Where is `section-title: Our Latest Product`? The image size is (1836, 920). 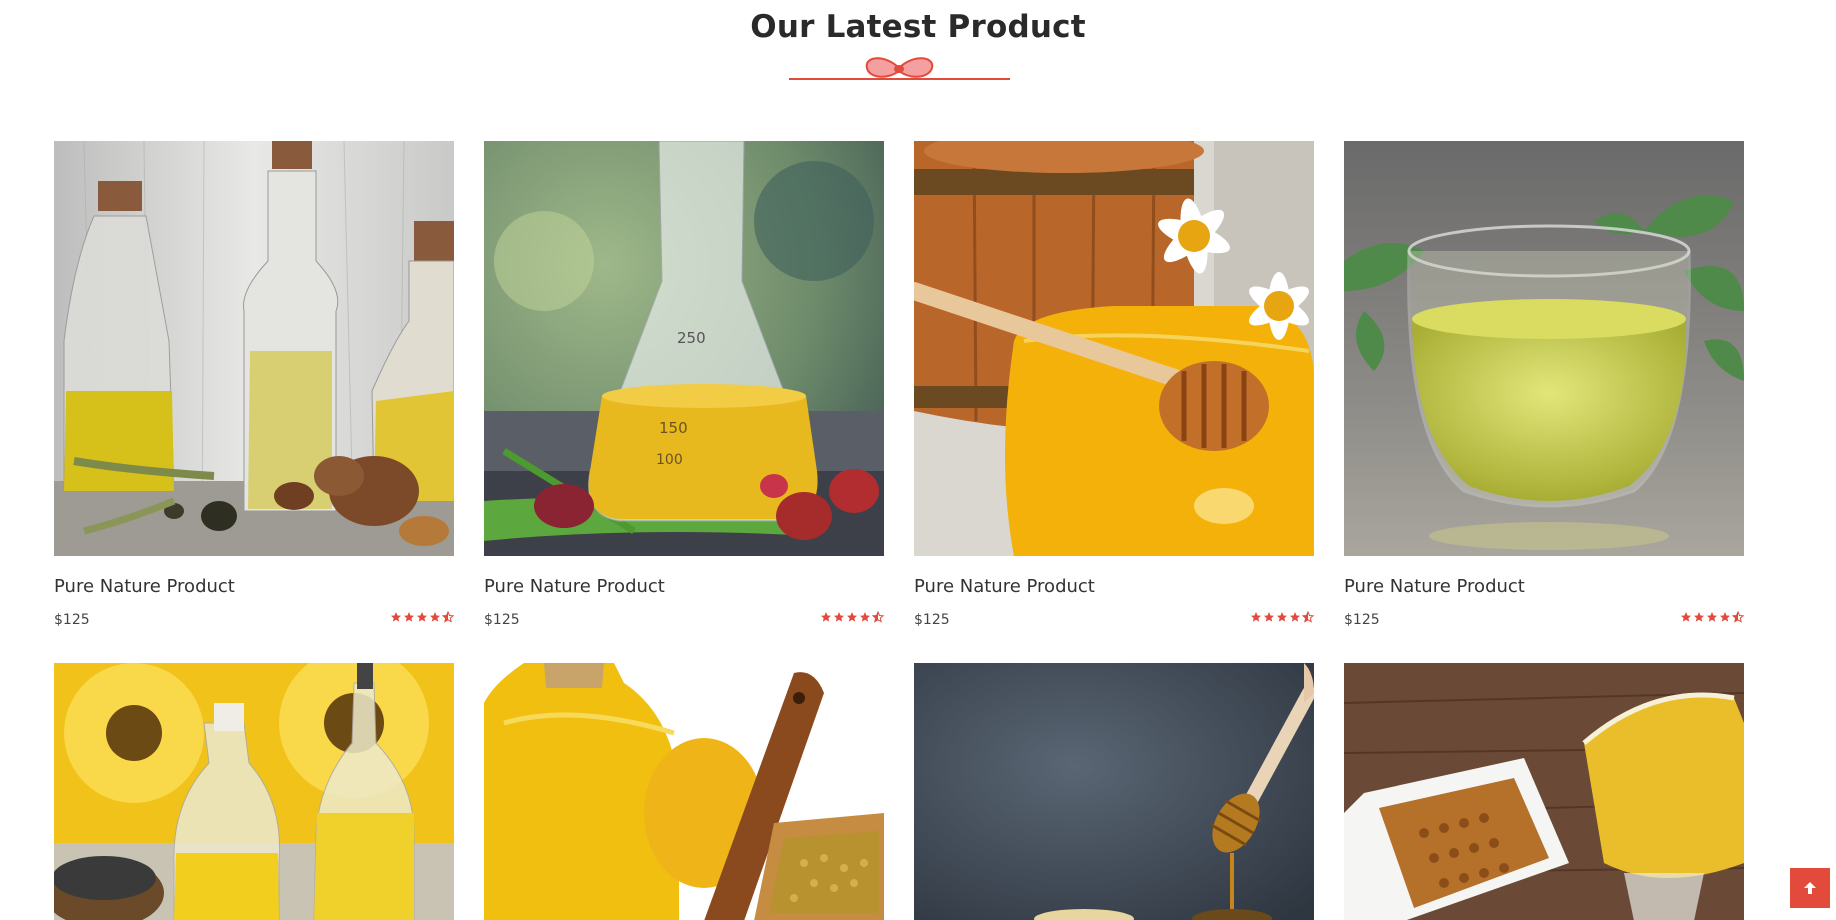
section-title: Our Latest Product is located at coordinates (918, 27).